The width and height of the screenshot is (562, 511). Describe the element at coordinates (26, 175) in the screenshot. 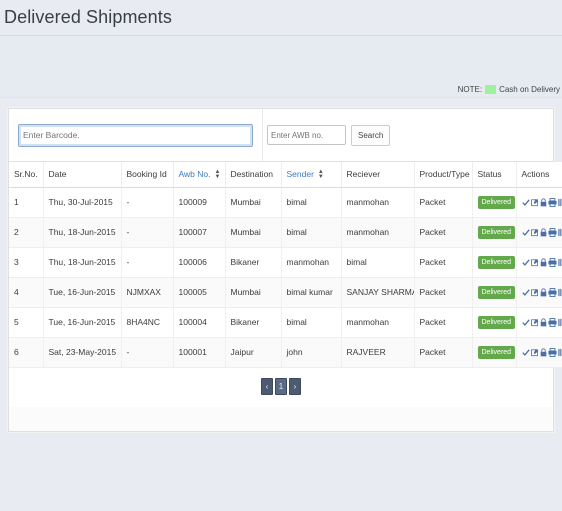

I see `col-sr-no: Sr.No.` at that location.